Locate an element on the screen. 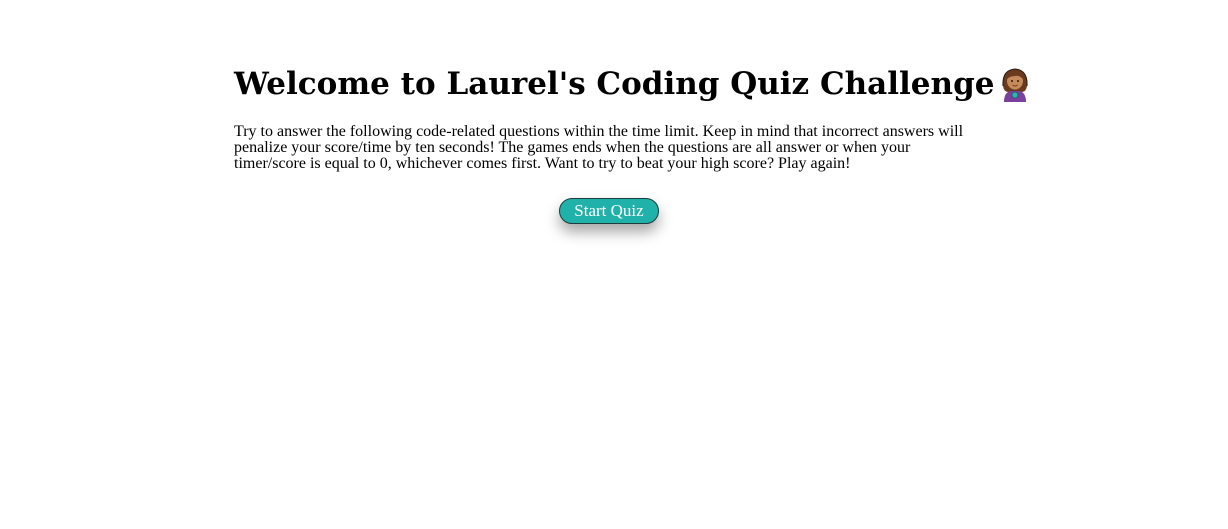 The width and height of the screenshot is (1228, 529). start-button-wrapper: Start Quiz is located at coordinates (609, 211).